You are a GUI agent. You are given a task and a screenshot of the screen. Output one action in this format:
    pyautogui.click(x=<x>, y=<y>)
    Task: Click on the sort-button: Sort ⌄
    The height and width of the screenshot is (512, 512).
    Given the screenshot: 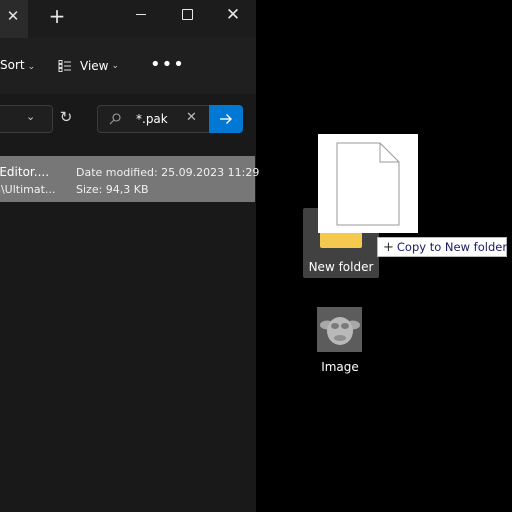 What is the action you would take?
    pyautogui.click(x=17, y=65)
    